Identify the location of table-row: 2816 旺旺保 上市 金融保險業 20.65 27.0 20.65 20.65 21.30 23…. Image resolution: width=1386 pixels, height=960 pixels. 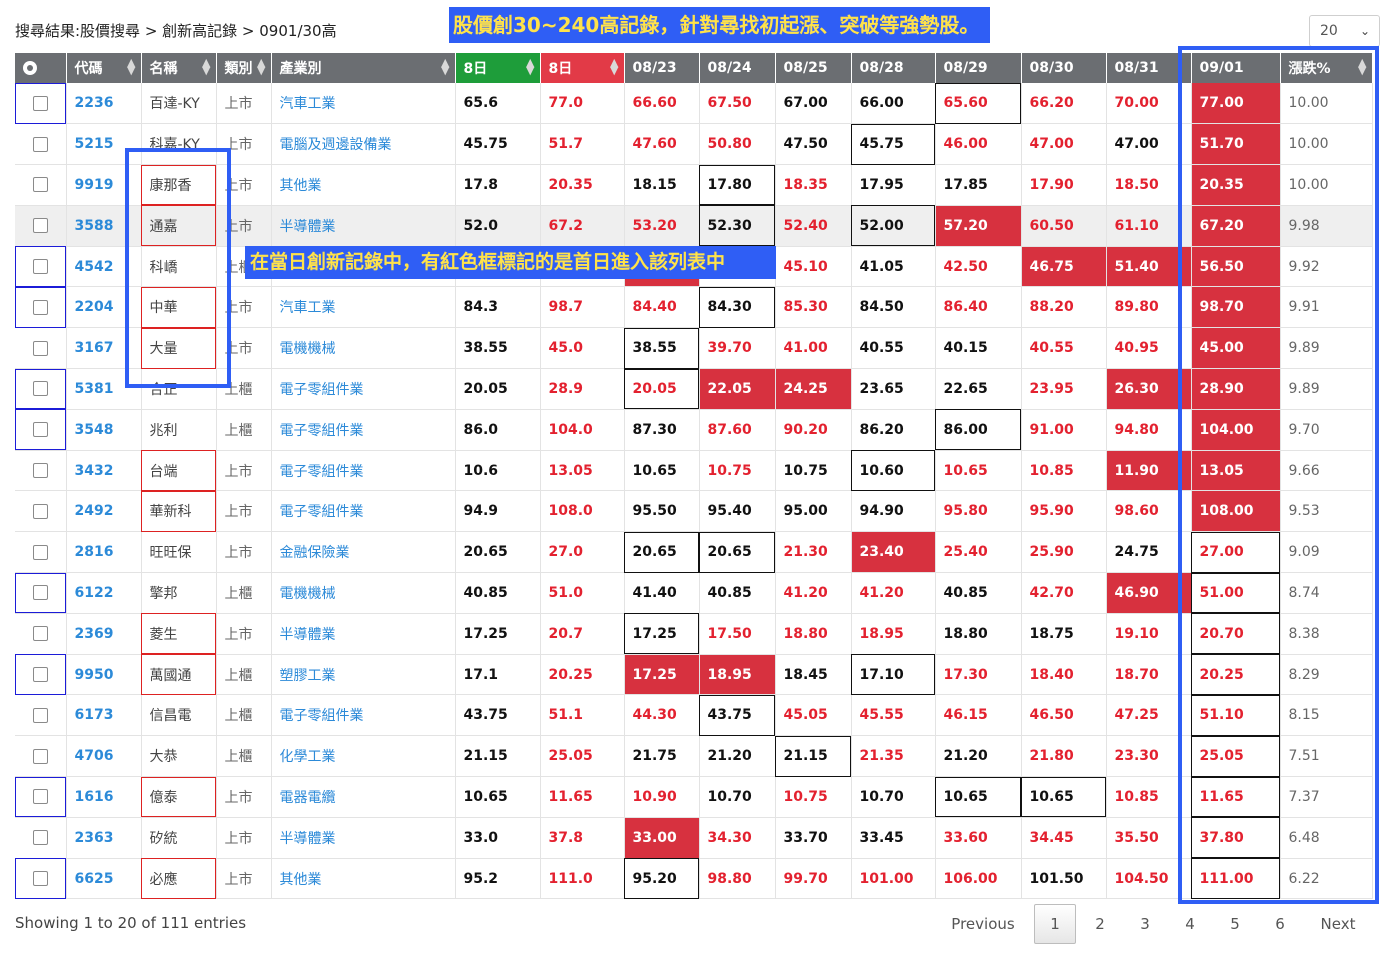
(694, 552).